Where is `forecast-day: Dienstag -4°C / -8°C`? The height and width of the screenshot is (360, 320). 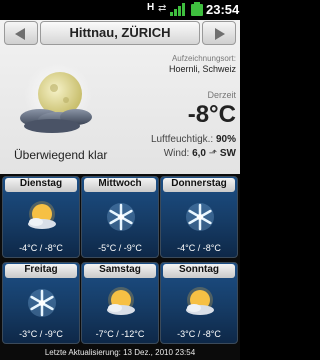 forecast-day: Dienstag -4°C / -8°C is located at coordinates (41, 217).